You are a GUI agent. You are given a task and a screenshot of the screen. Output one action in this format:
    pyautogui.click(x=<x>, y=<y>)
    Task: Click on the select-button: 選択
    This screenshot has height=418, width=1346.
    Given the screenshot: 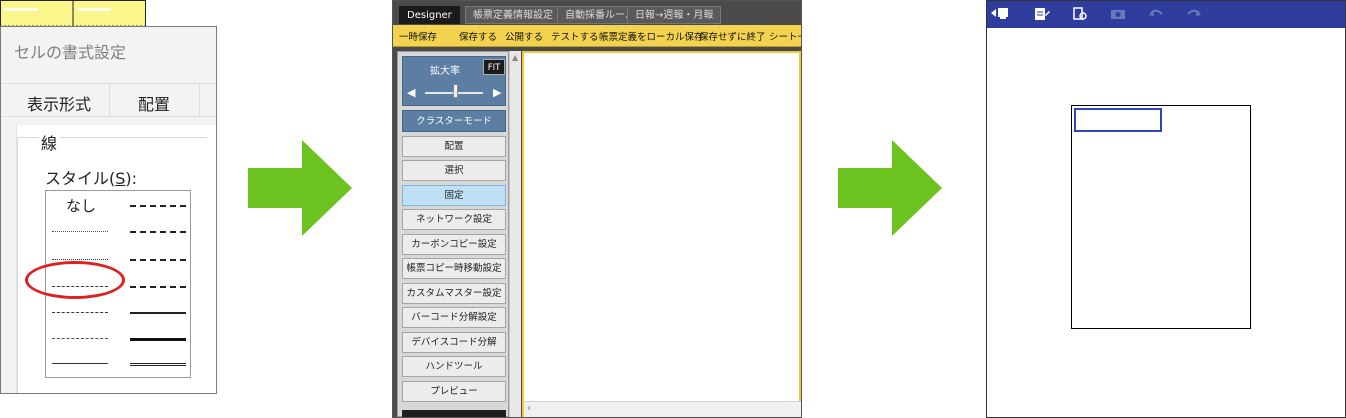 What is the action you would take?
    pyautogui.click(x=454, y=170)
    